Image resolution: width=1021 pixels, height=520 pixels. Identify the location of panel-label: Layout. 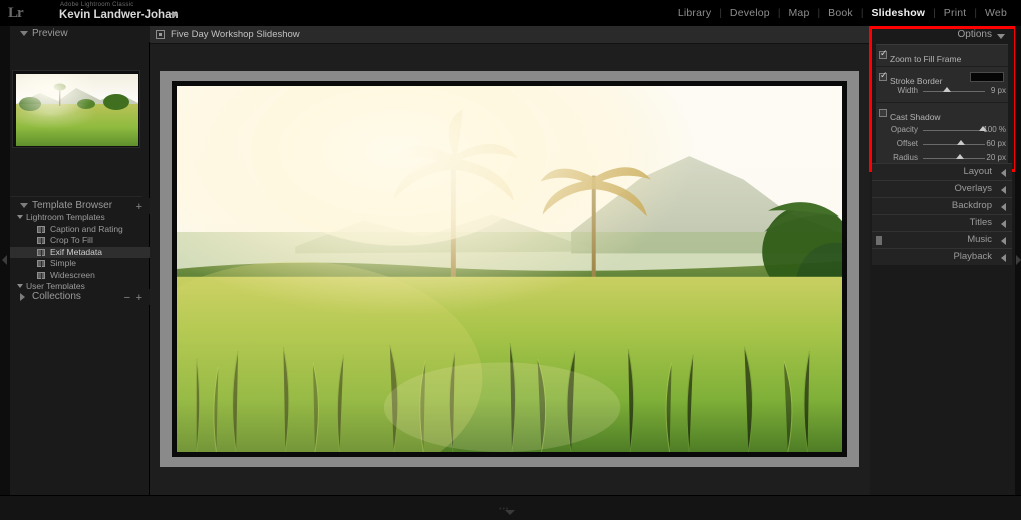
(977, 171).